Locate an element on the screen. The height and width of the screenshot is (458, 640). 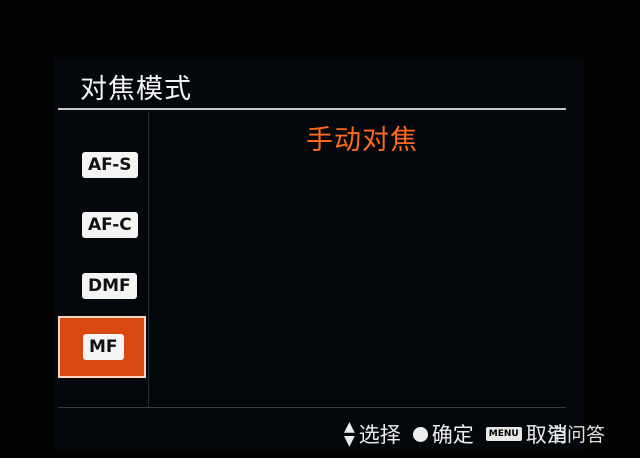
mode-item-mf: MF is located at coordinates (102, 347).